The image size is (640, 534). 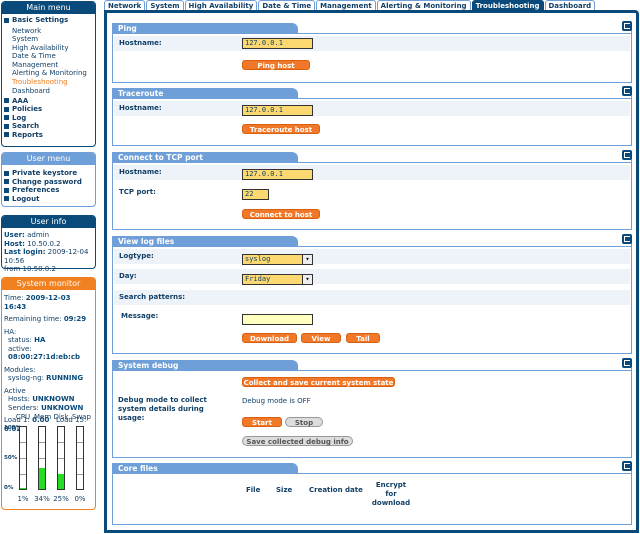 What do you see at coordinates (48, 39) in the screenshot?
I see `menu-item-system: System` at bounding box center [48, 39].